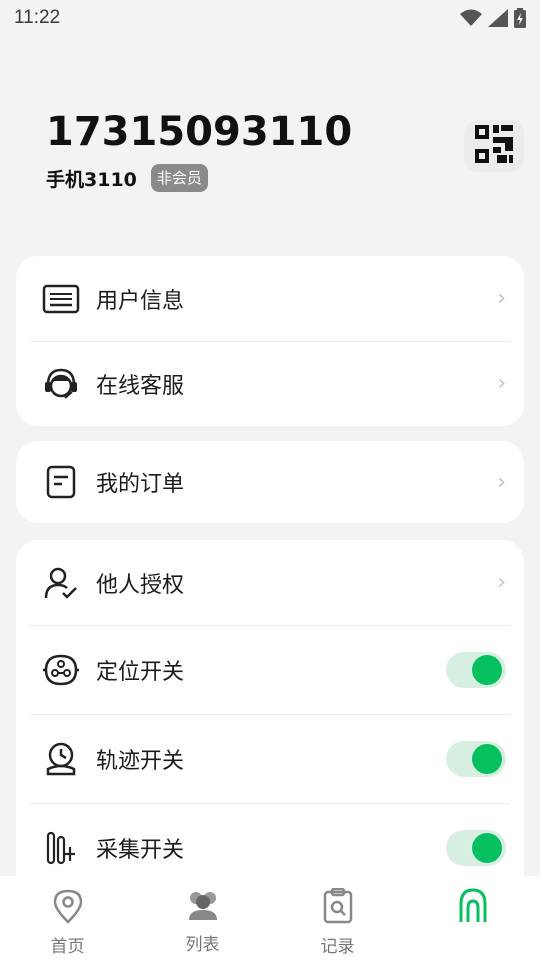  I want to click on bottom-nav: 首页 列表 记录, so click(270, 918).